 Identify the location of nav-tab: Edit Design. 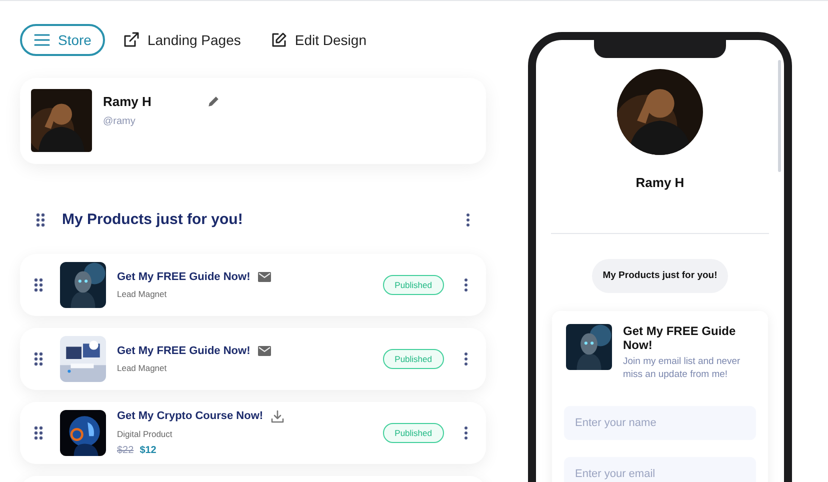
(318, 40).